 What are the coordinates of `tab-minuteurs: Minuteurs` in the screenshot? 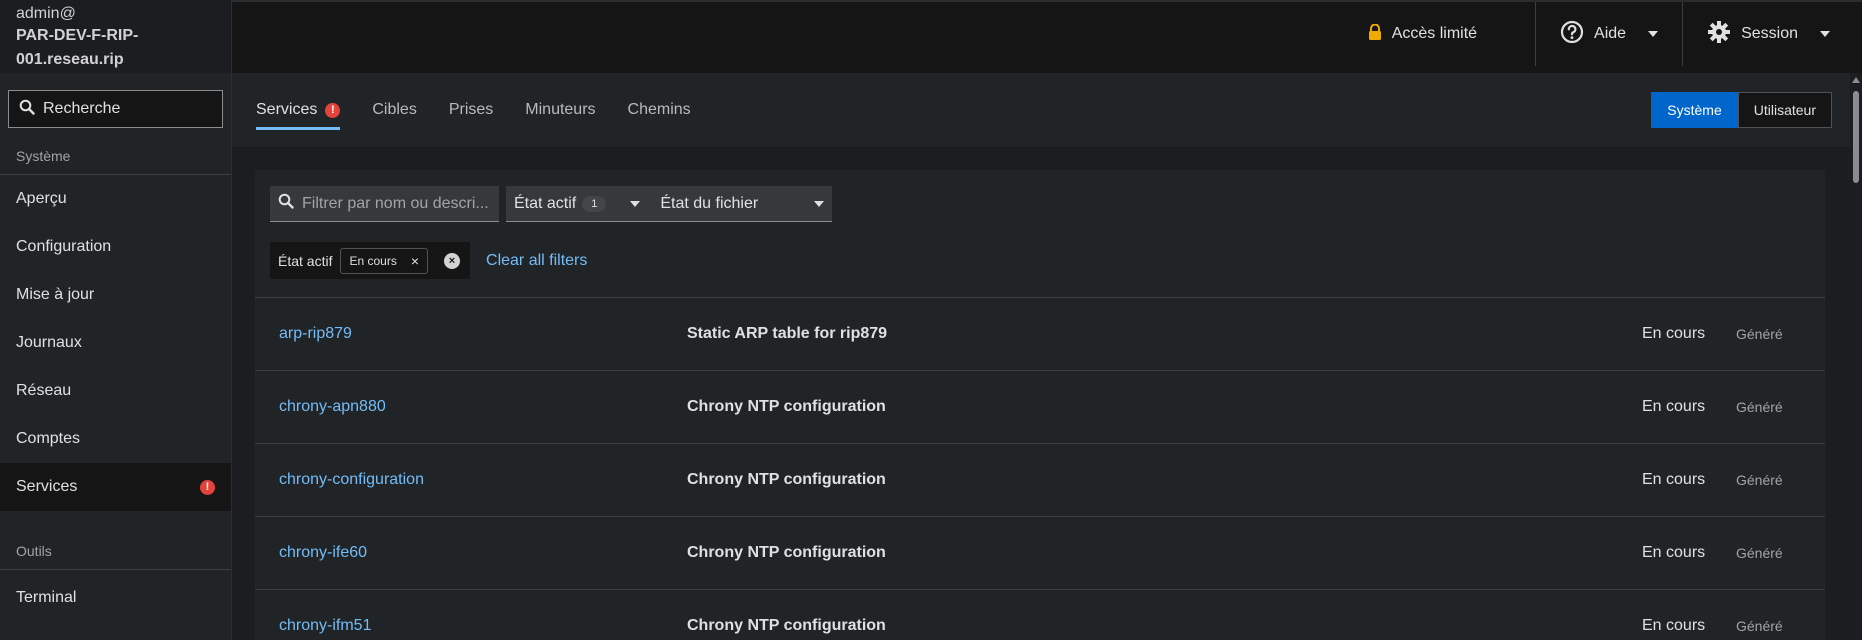 It's located at (560, 110).